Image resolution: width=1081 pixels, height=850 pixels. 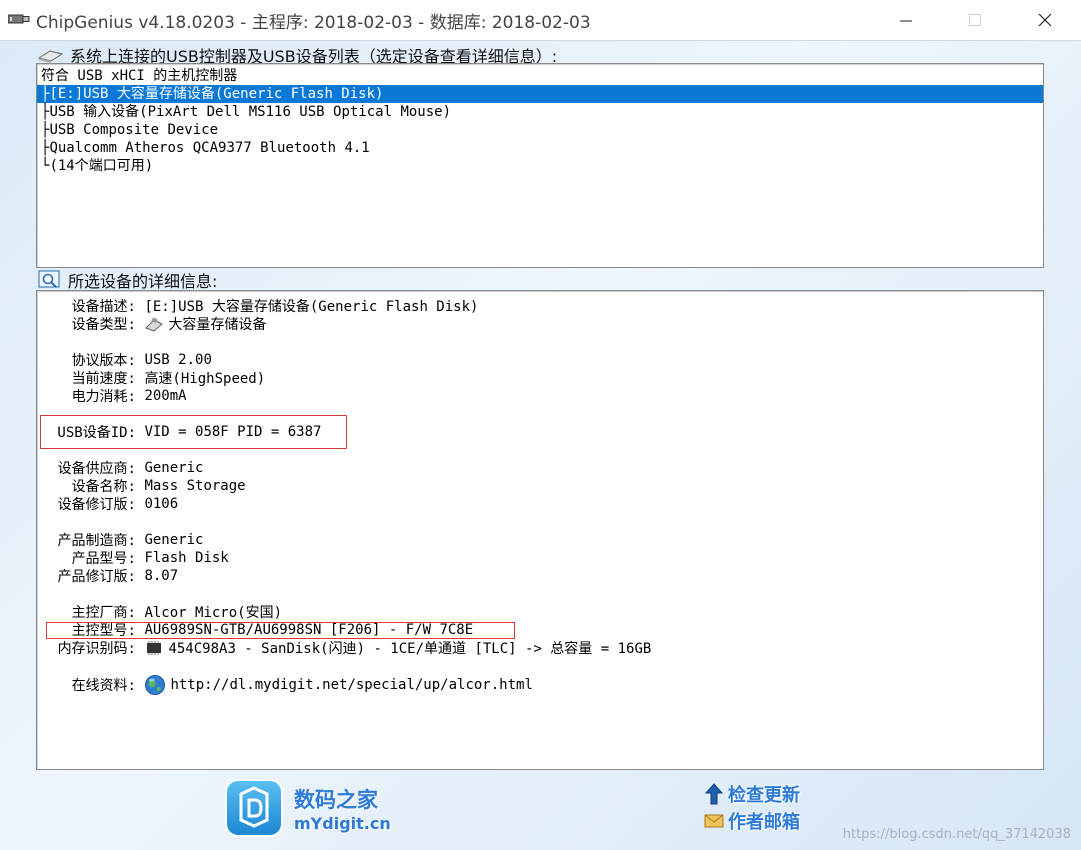 I want to click on check-update-link: 检查更新, so click(x=752, y=794).